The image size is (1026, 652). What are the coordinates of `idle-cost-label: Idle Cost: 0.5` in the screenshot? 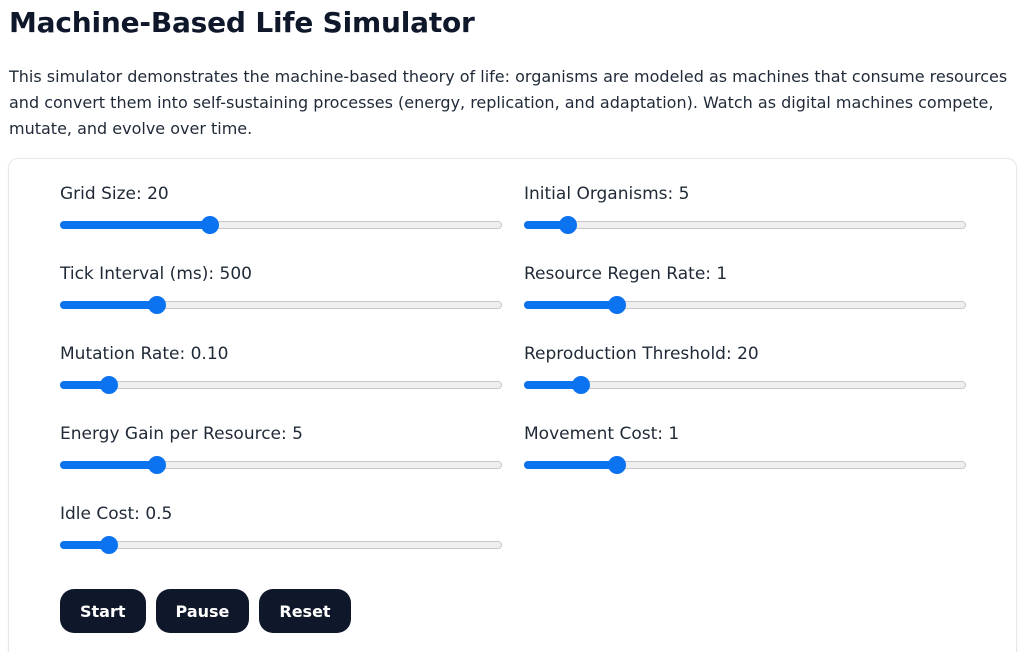 It's located at (116, 514).